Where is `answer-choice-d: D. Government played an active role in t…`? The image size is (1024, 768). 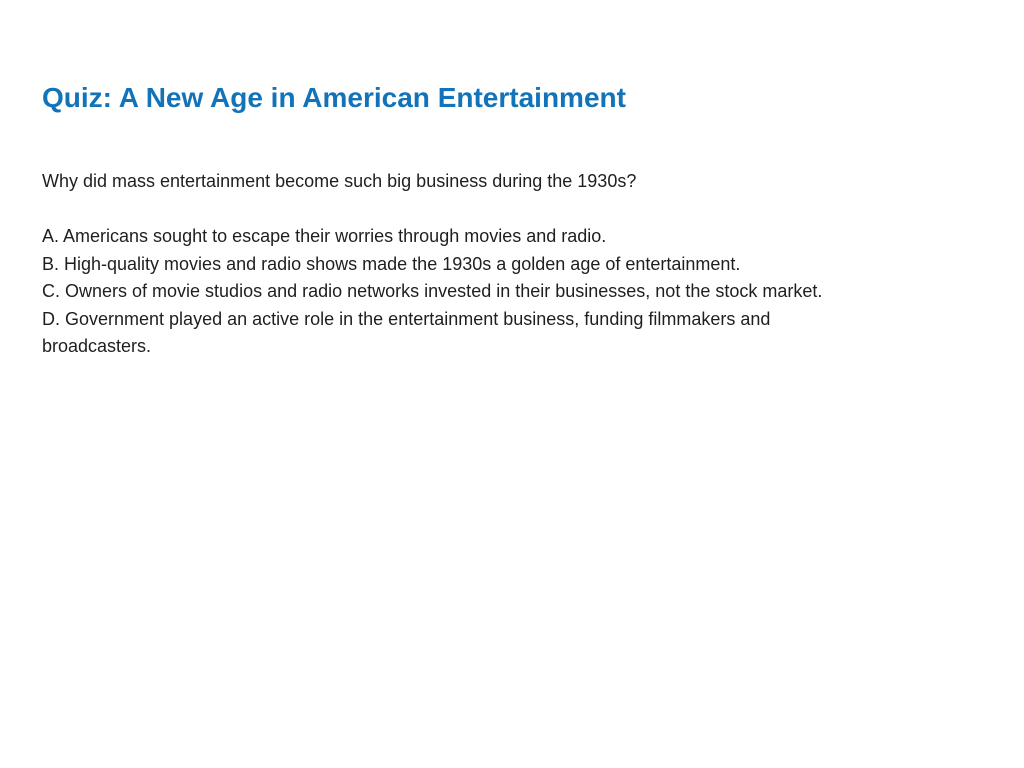 answer-choice-d: D. Government played an active role in t… is located at coordinates (406, 332).